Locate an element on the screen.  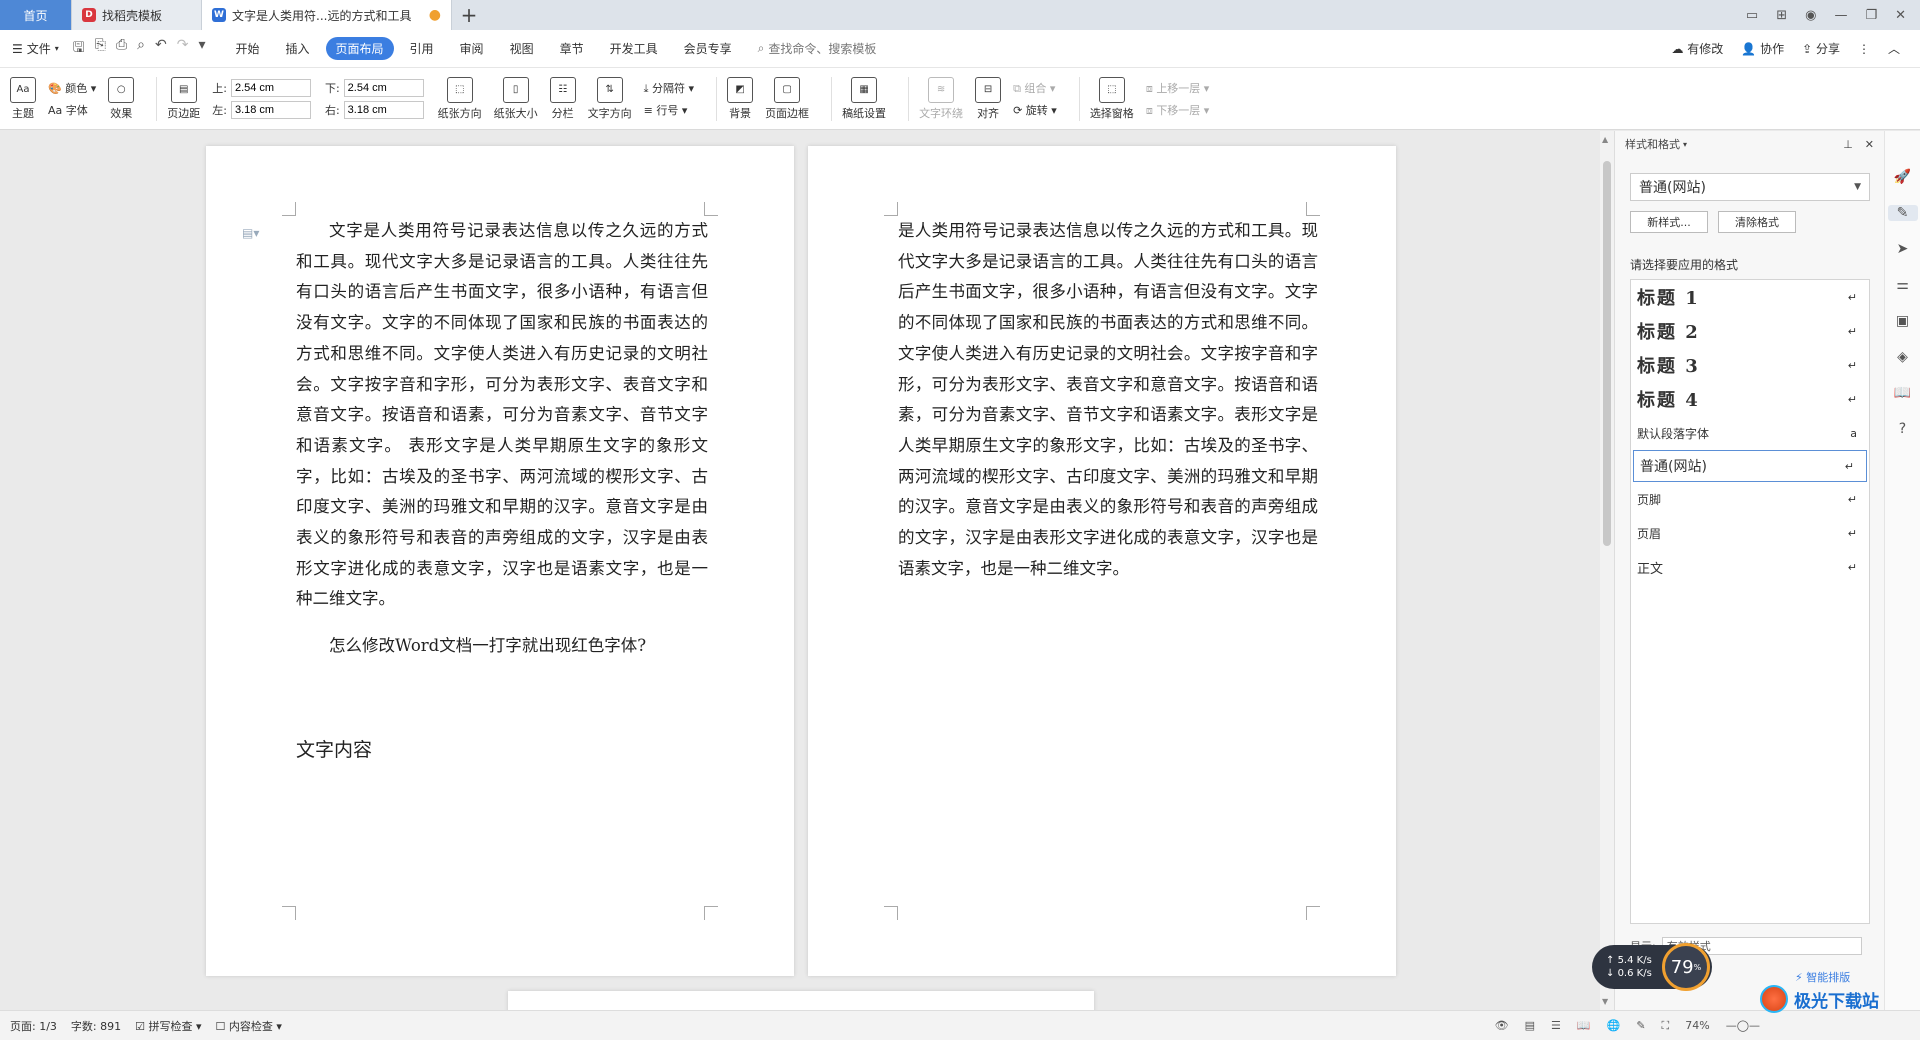
share-button: ⇪ 分享 is located at coordinates (1821, 48).